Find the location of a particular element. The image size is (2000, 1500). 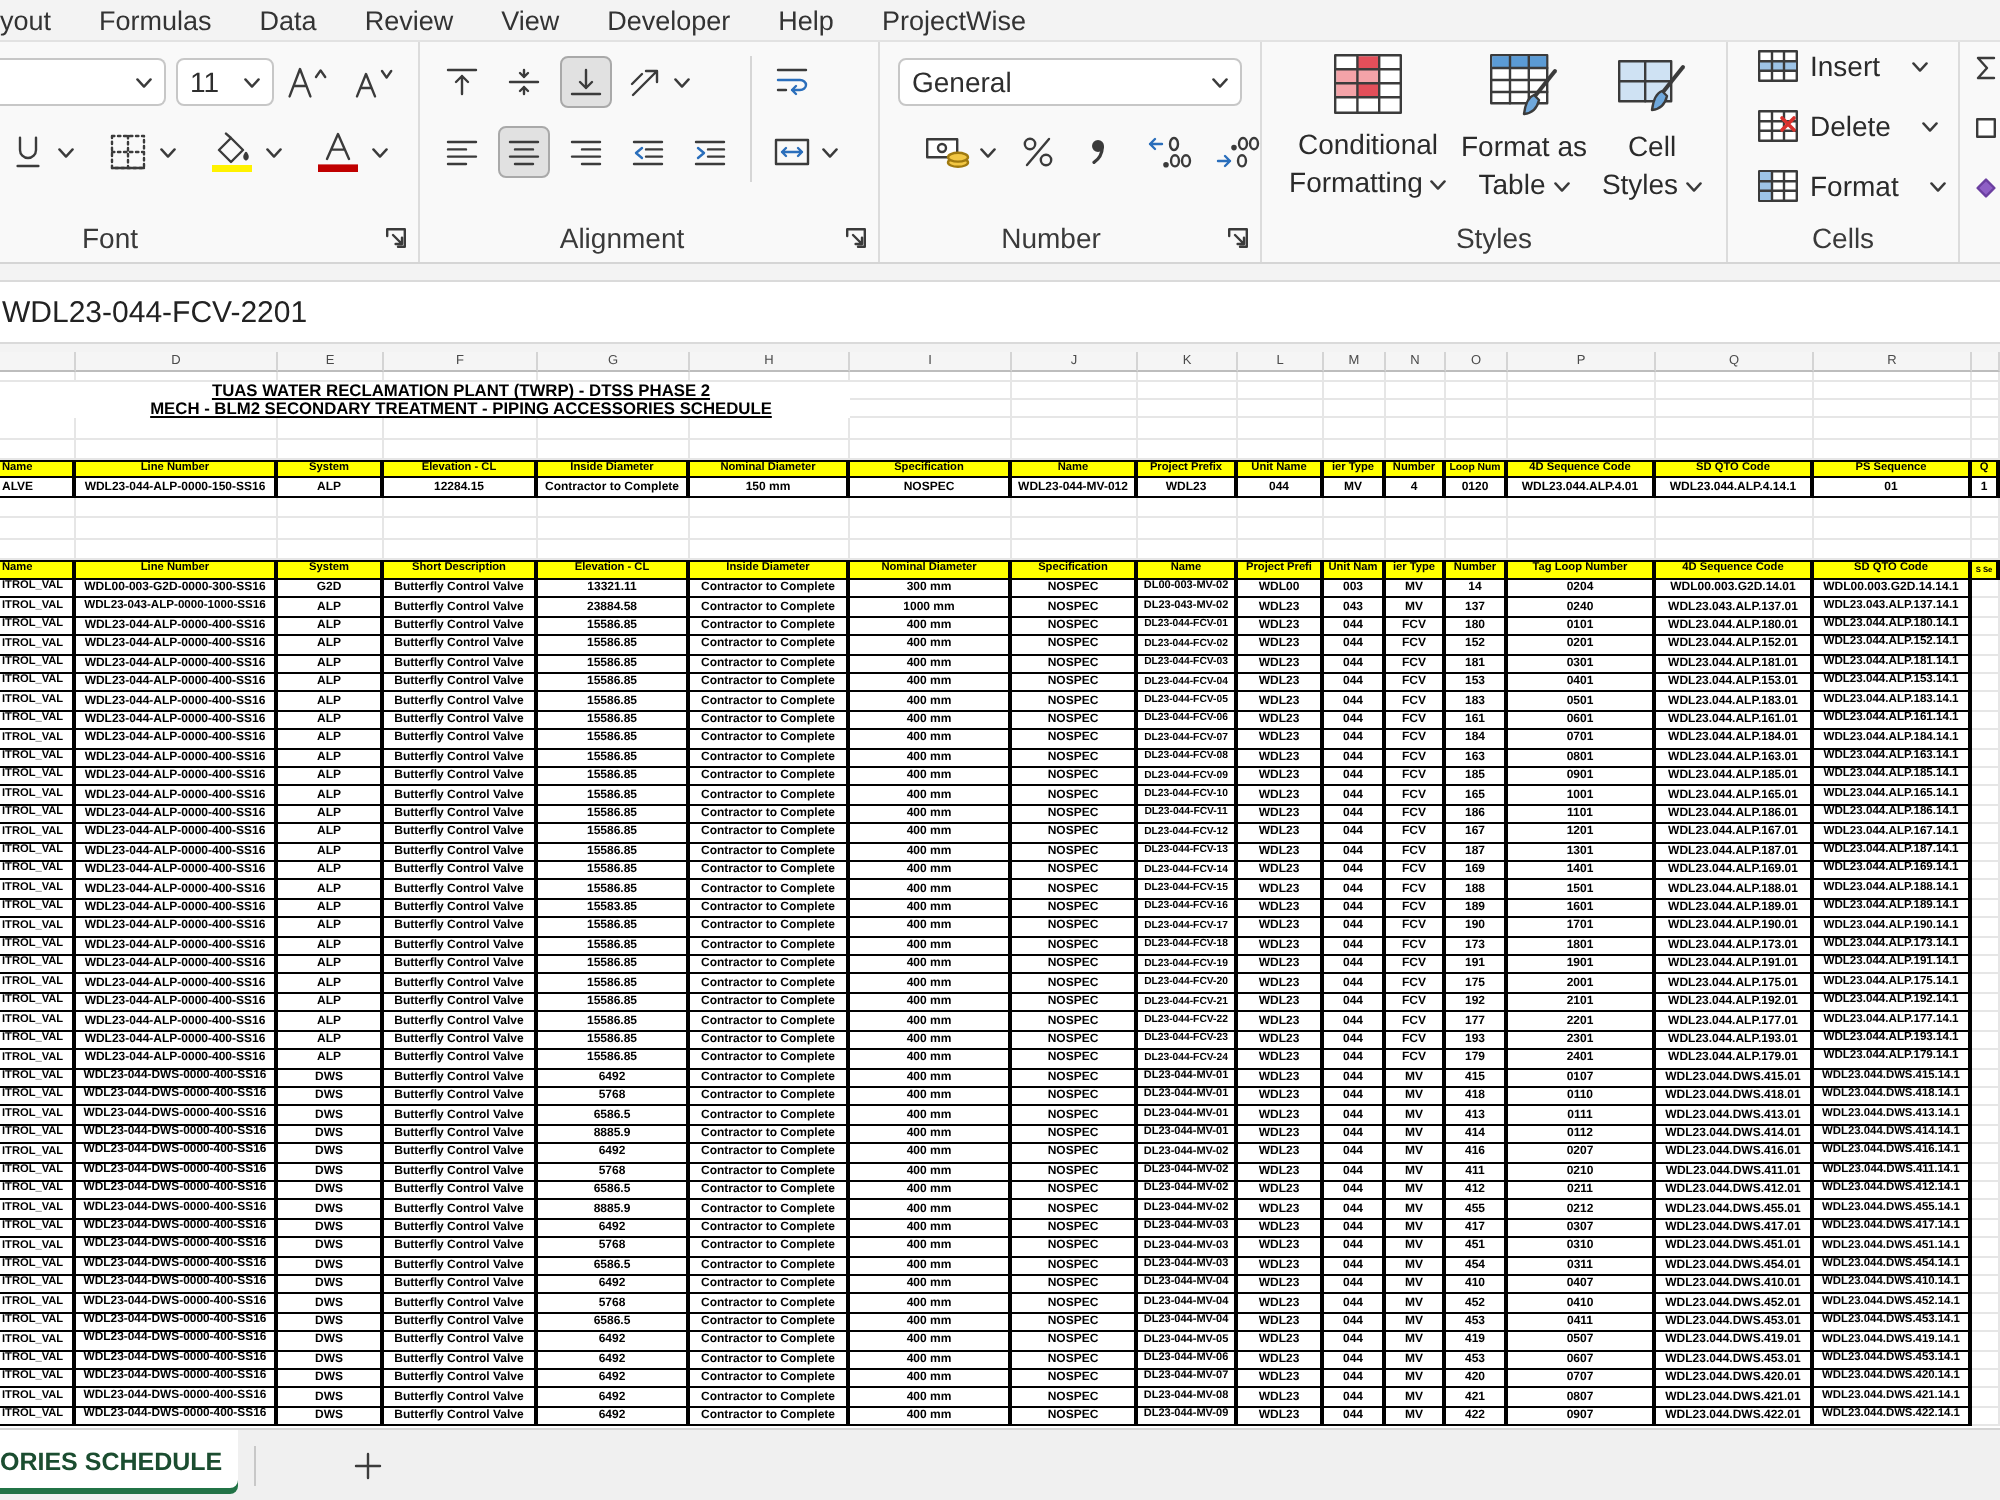

diagonal-arrow-icon is located at coordinates (646, 82).